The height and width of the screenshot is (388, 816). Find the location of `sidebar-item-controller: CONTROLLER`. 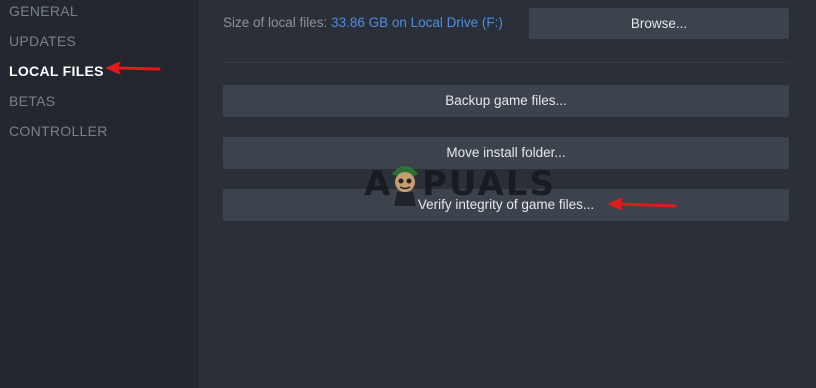

sidebar-item-controller: CONTROLLER is located at coordinates (58, 131).